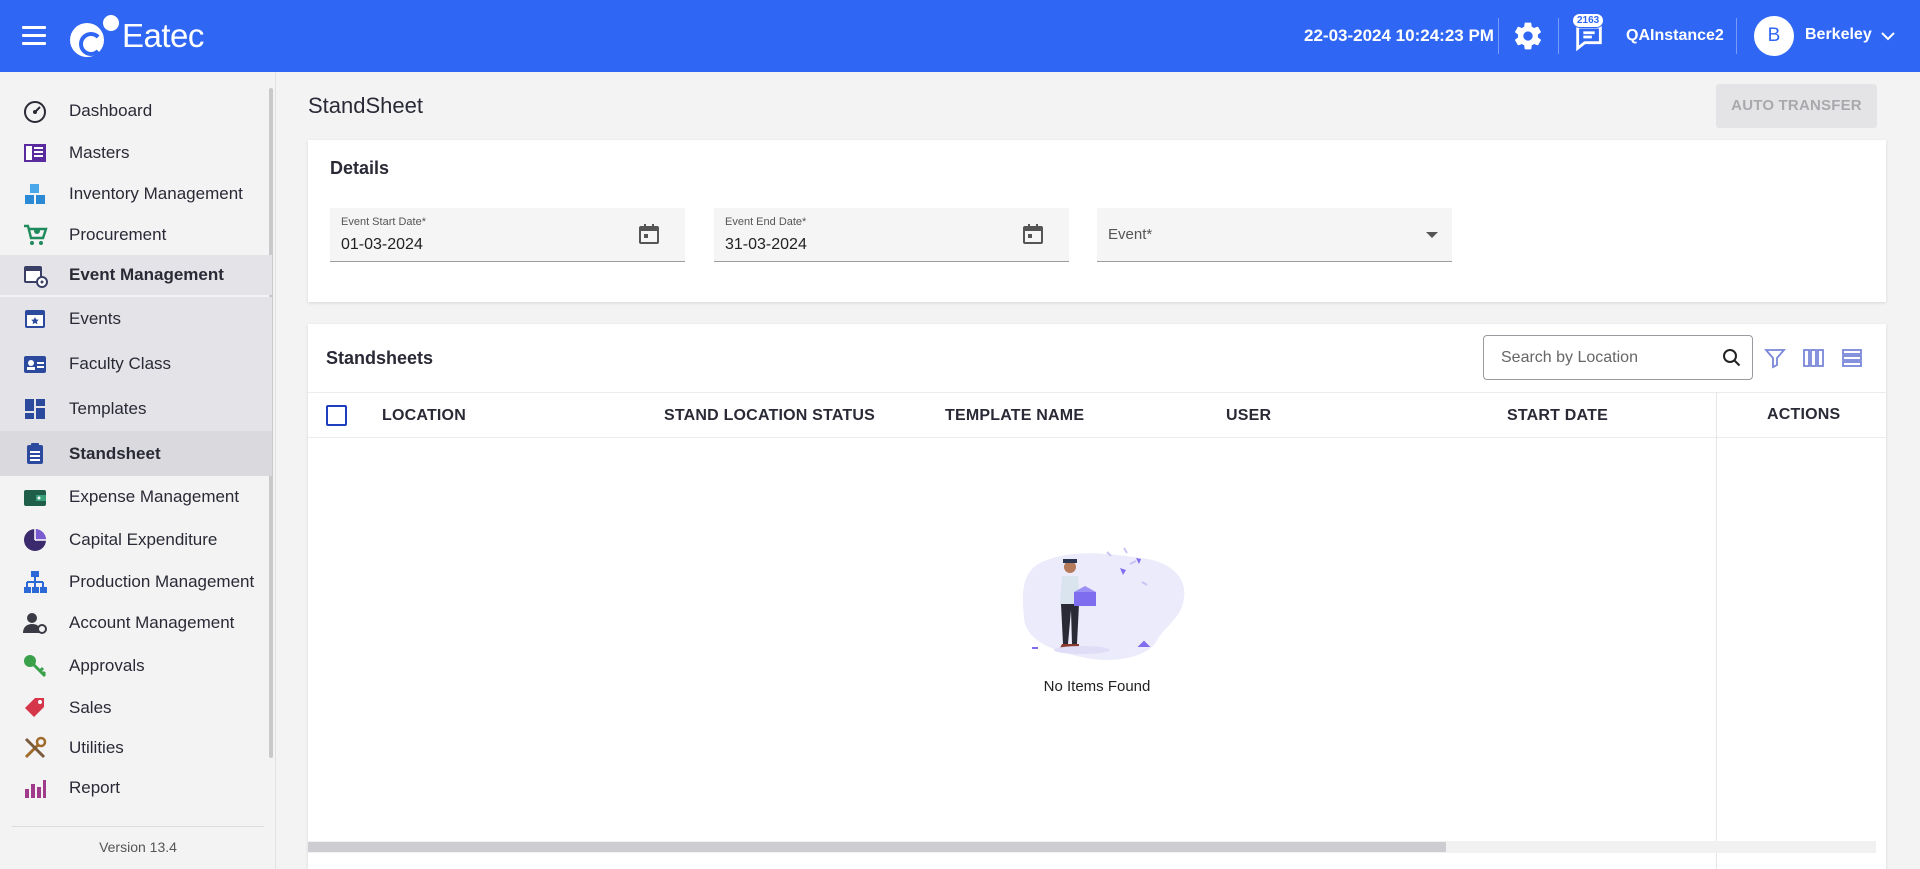  What do you see at coordinates (94, 36) in the screenshot?
I see `logo-mark` at bounding box center [94, 36].